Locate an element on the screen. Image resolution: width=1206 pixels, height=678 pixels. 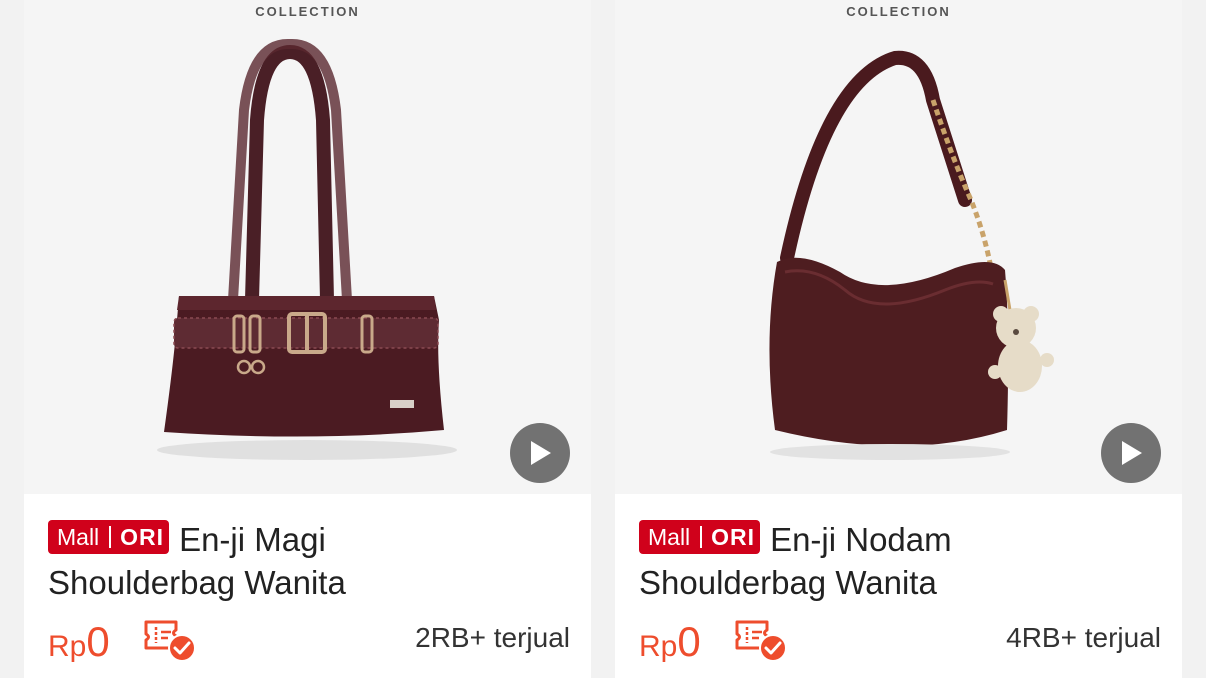
product-name-line1: En-ji Magi is located at coordinates (252, 539).